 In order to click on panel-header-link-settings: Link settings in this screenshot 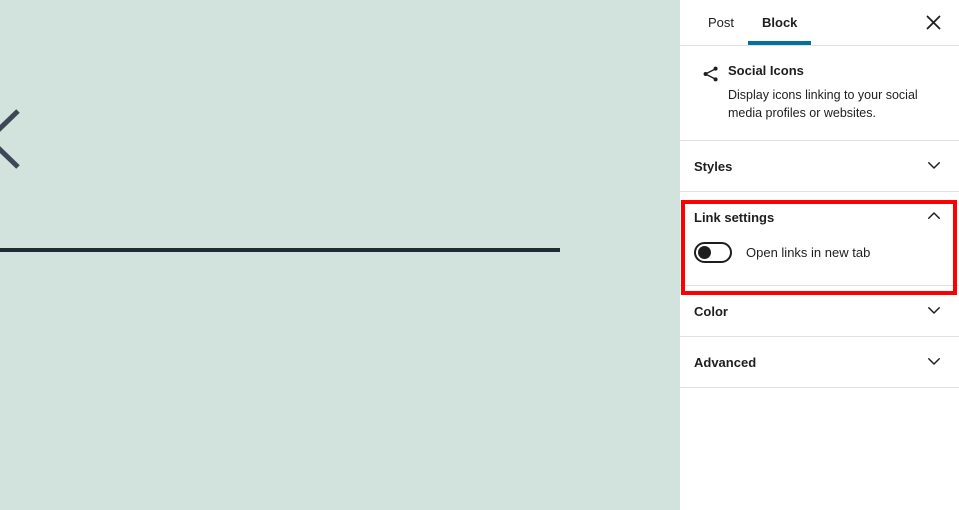, I will do `click(819, 217)`.